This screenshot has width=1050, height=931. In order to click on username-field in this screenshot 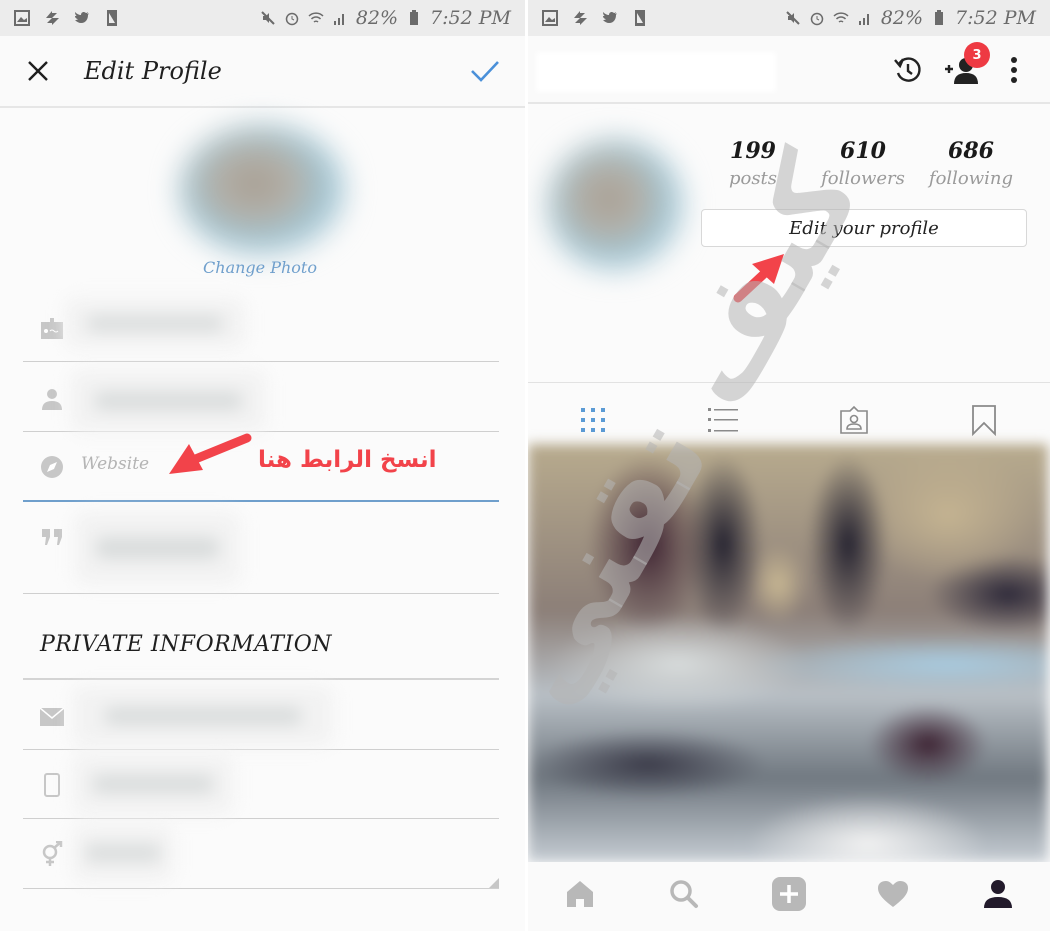, I will do `click(261, 397)`.